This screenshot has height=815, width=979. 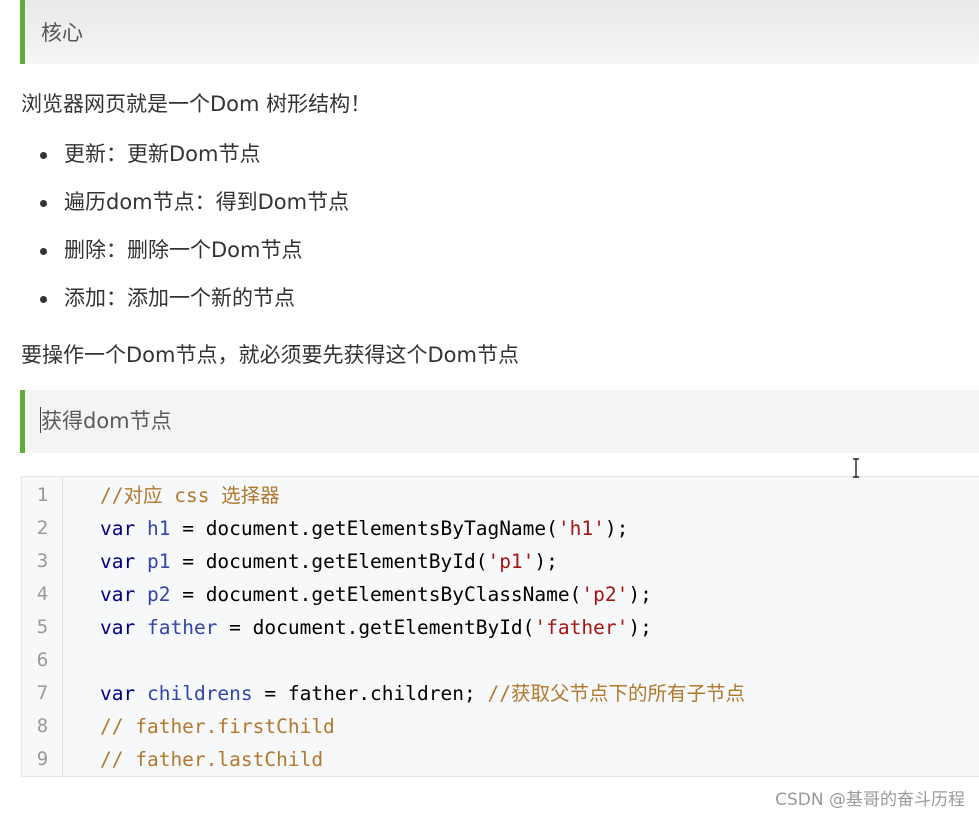 I want to click on code-line: var p1 = document.getElementById('p1');, so click(x=329, y=561).